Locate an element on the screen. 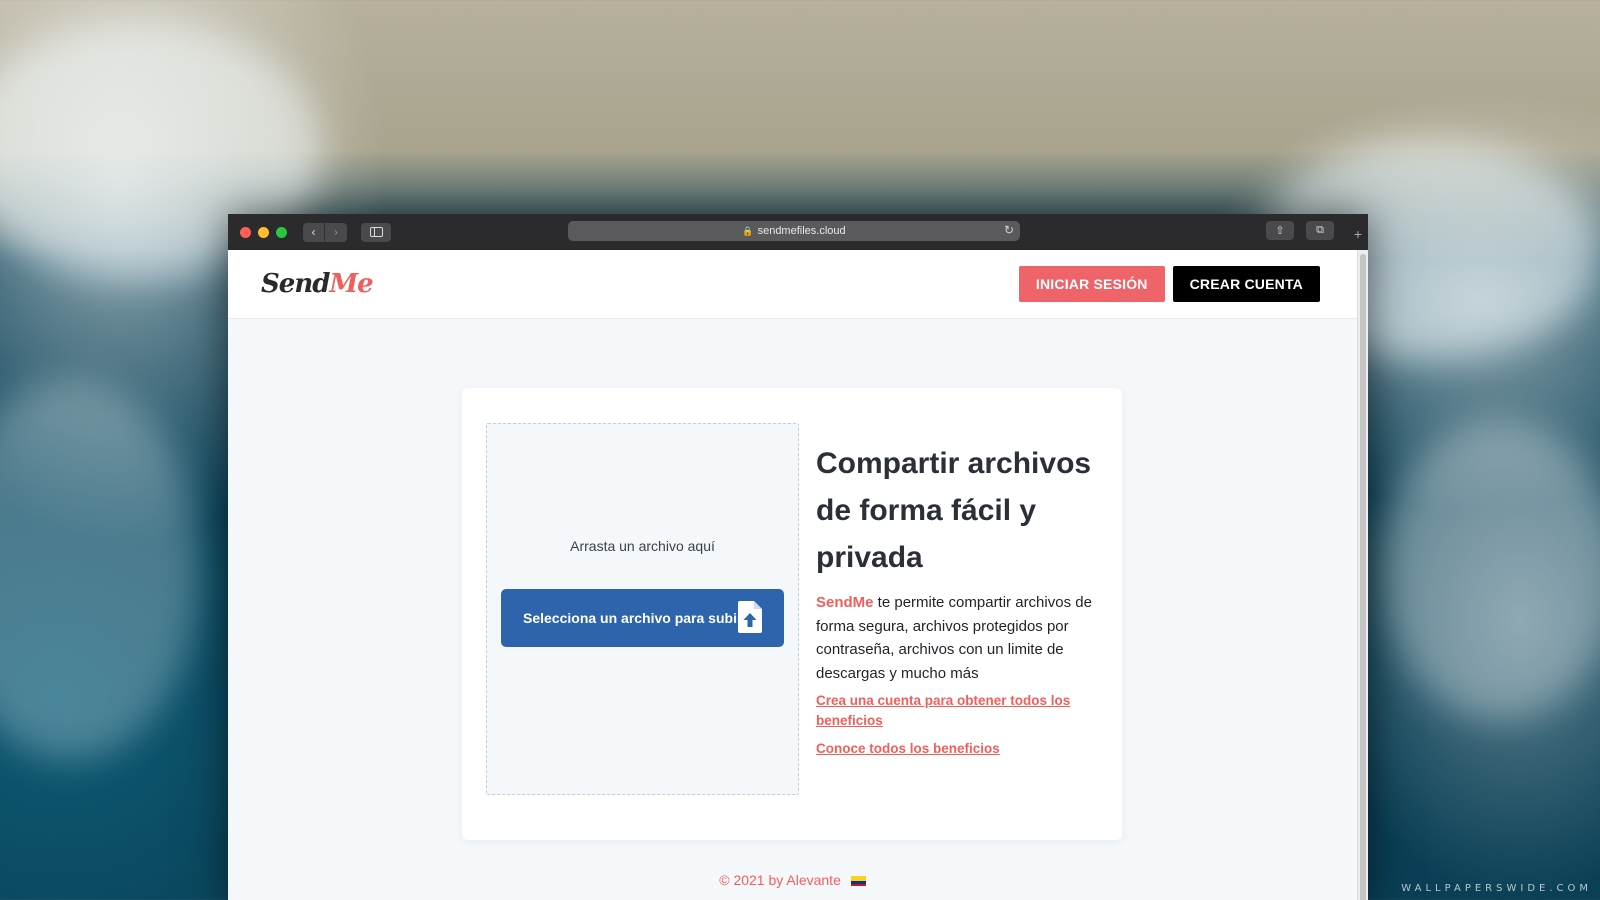 The image size is (1600, 900). logo-part-me: Me is located at coordinates (351, 284).